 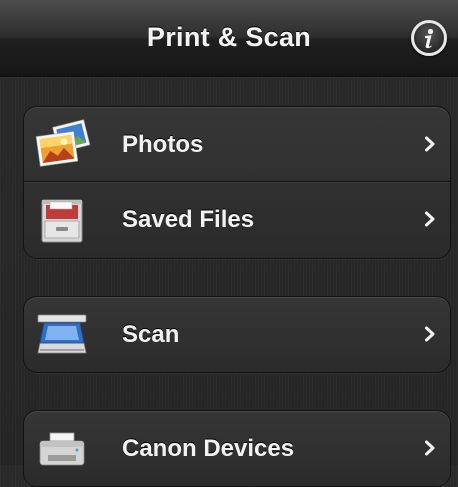 I want to click on menu-row-label: Photos, so click(x=163, y=144).